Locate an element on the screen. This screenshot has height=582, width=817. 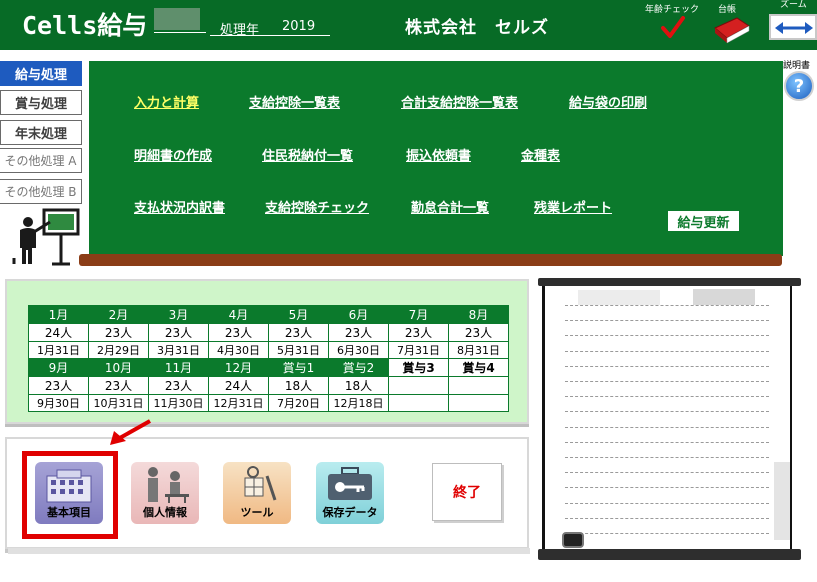
sidebar-item-year-end: 年末処理 is located at coordinates (41, 132).